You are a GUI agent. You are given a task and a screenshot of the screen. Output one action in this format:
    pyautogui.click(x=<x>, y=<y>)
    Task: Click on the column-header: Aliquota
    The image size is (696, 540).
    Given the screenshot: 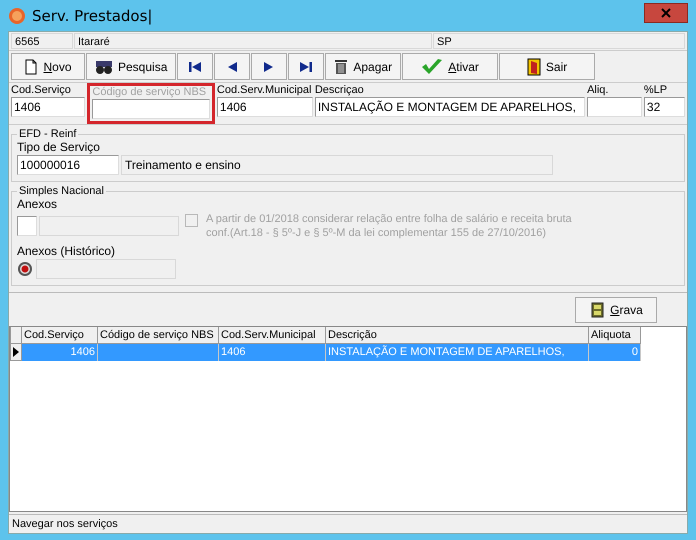 What is the action you would take?
    pyautogui.click(x=615, y=335)
    